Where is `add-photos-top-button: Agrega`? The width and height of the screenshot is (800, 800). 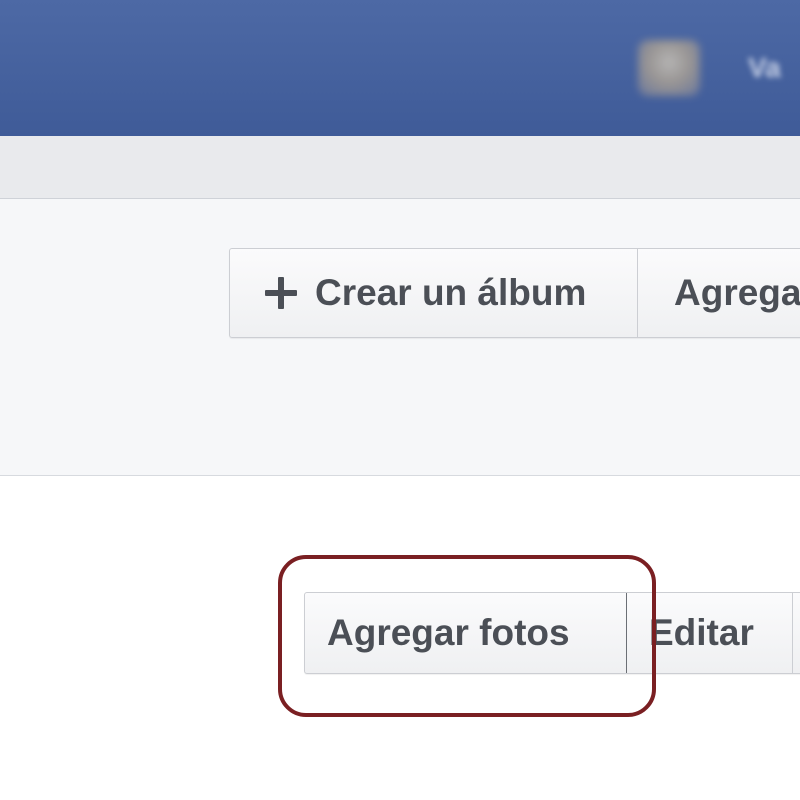 add-photos-top-button: Agrega is located at coordinates (719, 293).